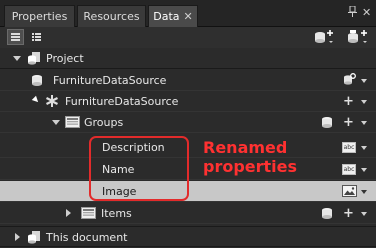 This screenshot has width=376, height=248. What do you see at coordinates (350, 81) in the screenshot?
I see `data-source-options-icon` at bounding box center [350, 81].